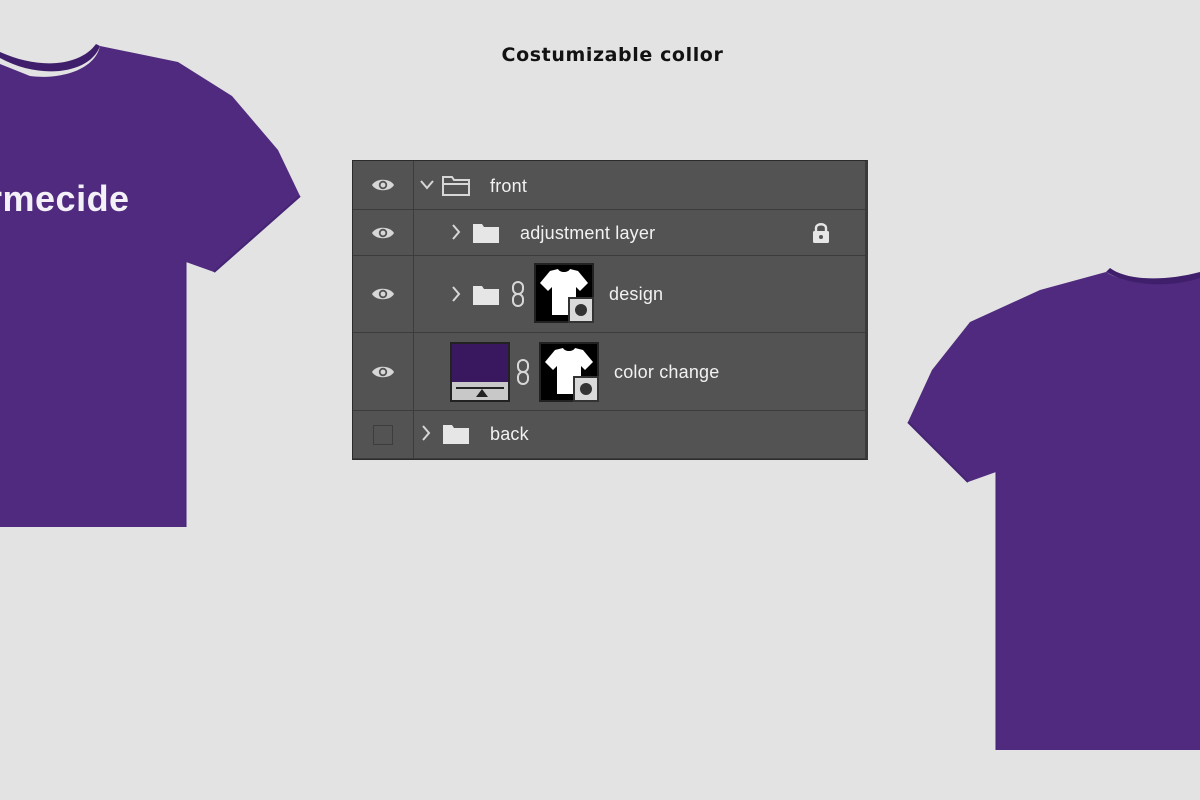 The width and height of the screenshot is (1200, 800). What do you see at coordinates (667, 372) in the screenshot?
I see `layer-name: color change` at bounding box center [667, 372].